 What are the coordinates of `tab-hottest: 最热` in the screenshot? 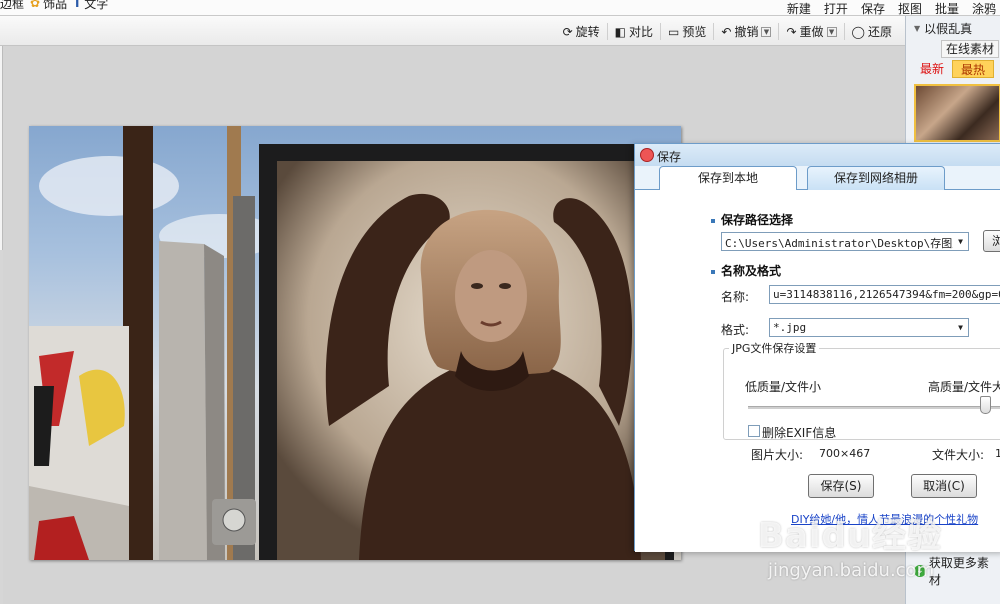 It's located at (973, 69).